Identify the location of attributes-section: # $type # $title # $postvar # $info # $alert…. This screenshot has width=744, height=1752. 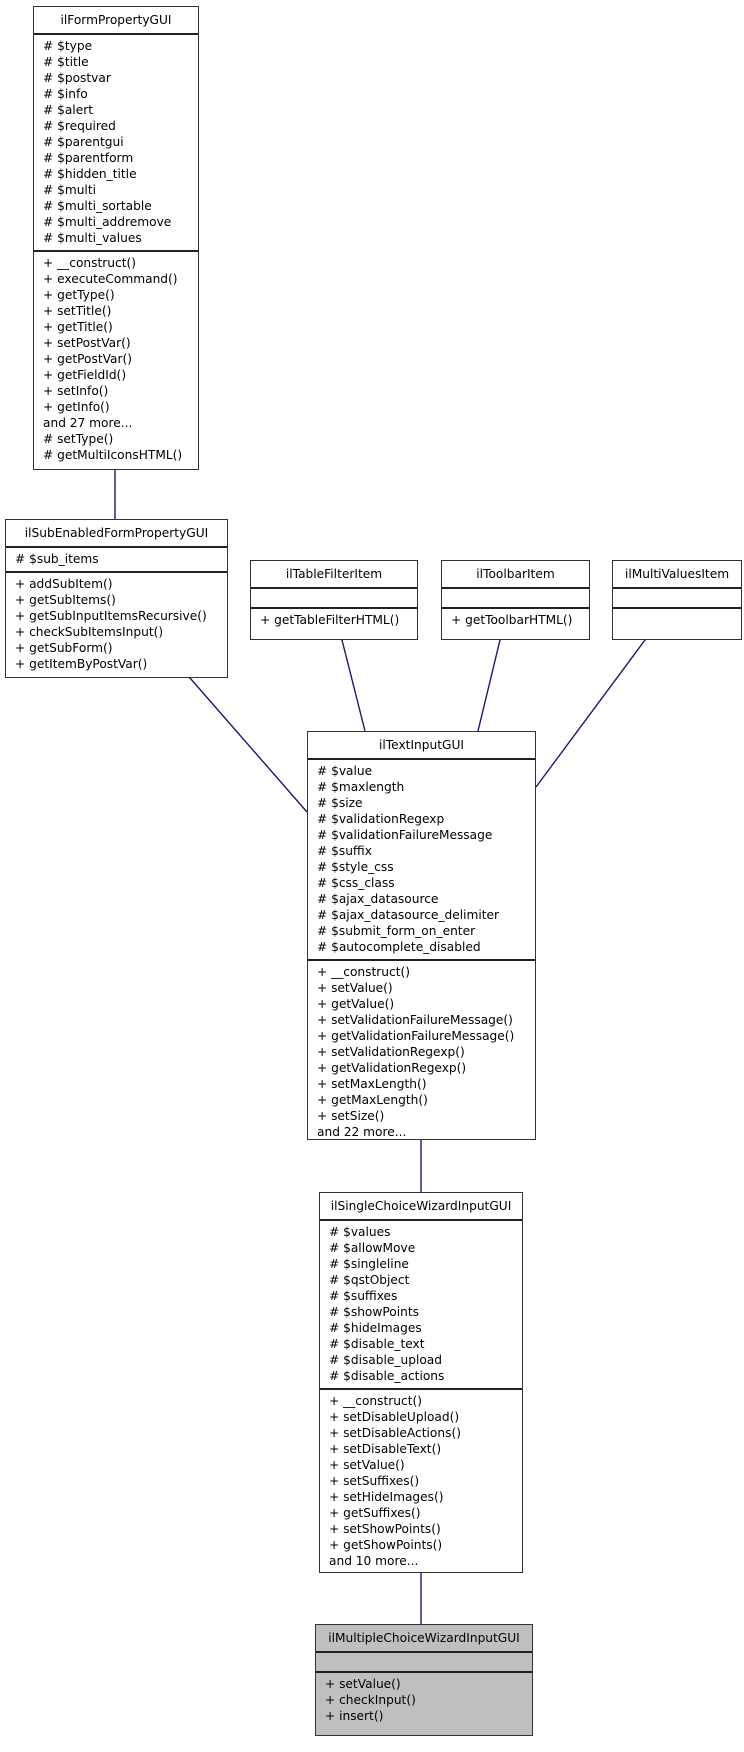
(116, 143).